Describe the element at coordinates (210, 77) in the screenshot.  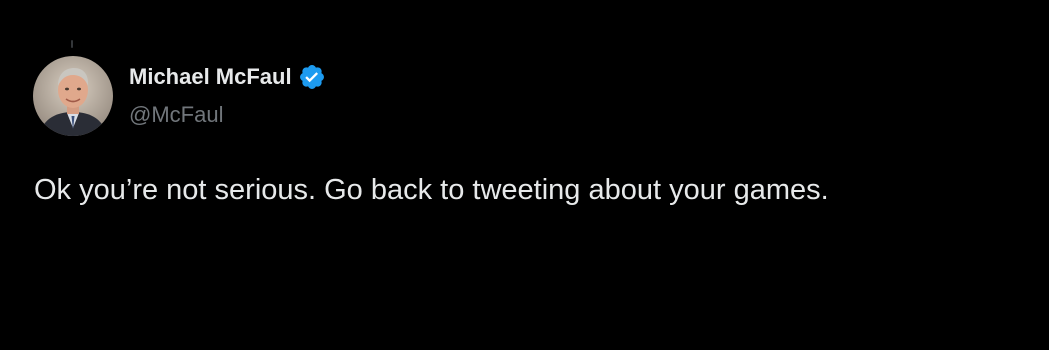
I see `author-display-name: Michael McFaul` at that location.